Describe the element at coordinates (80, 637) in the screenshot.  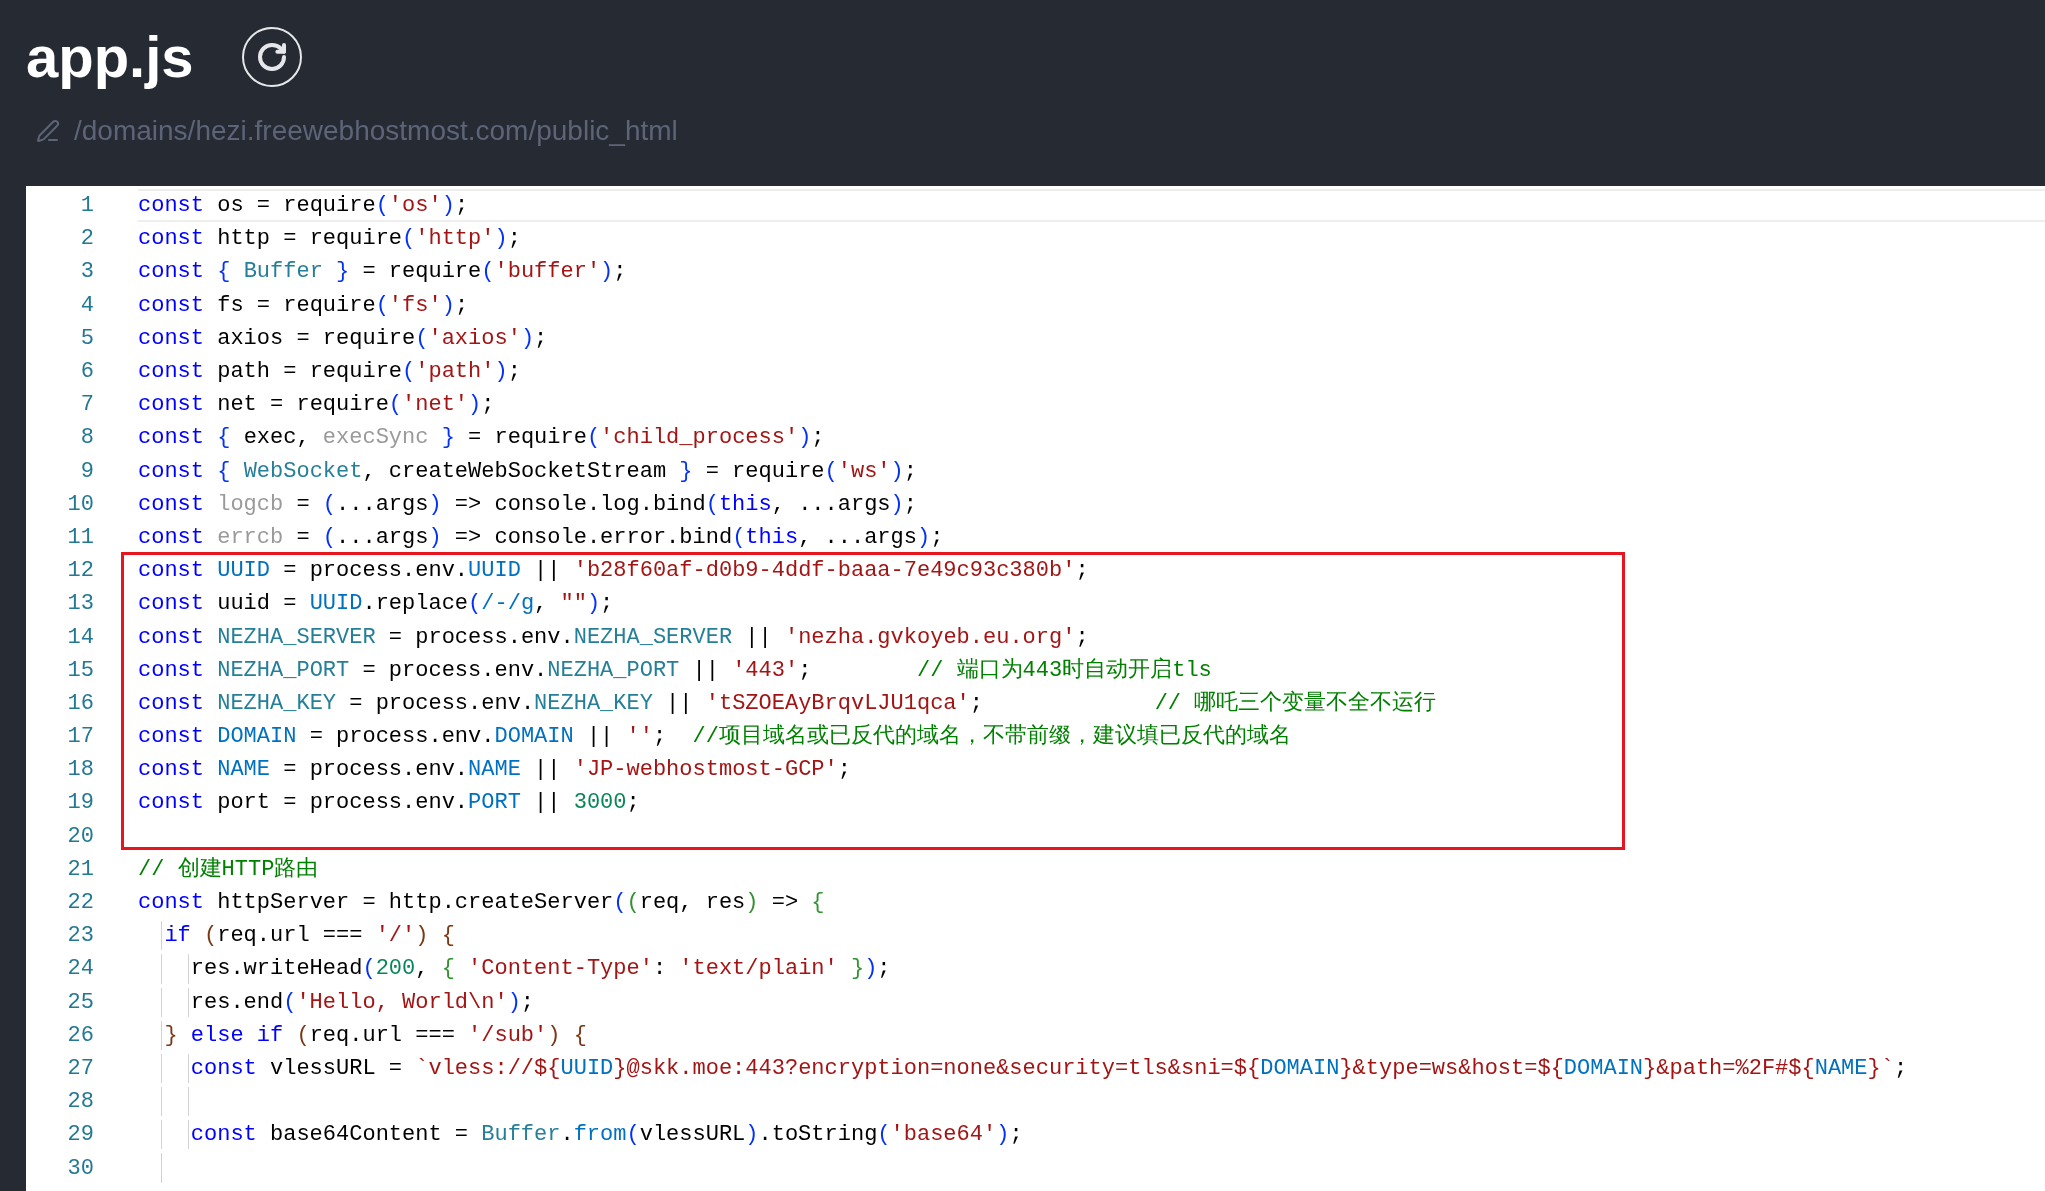
I see `line-number: 14` at that location.